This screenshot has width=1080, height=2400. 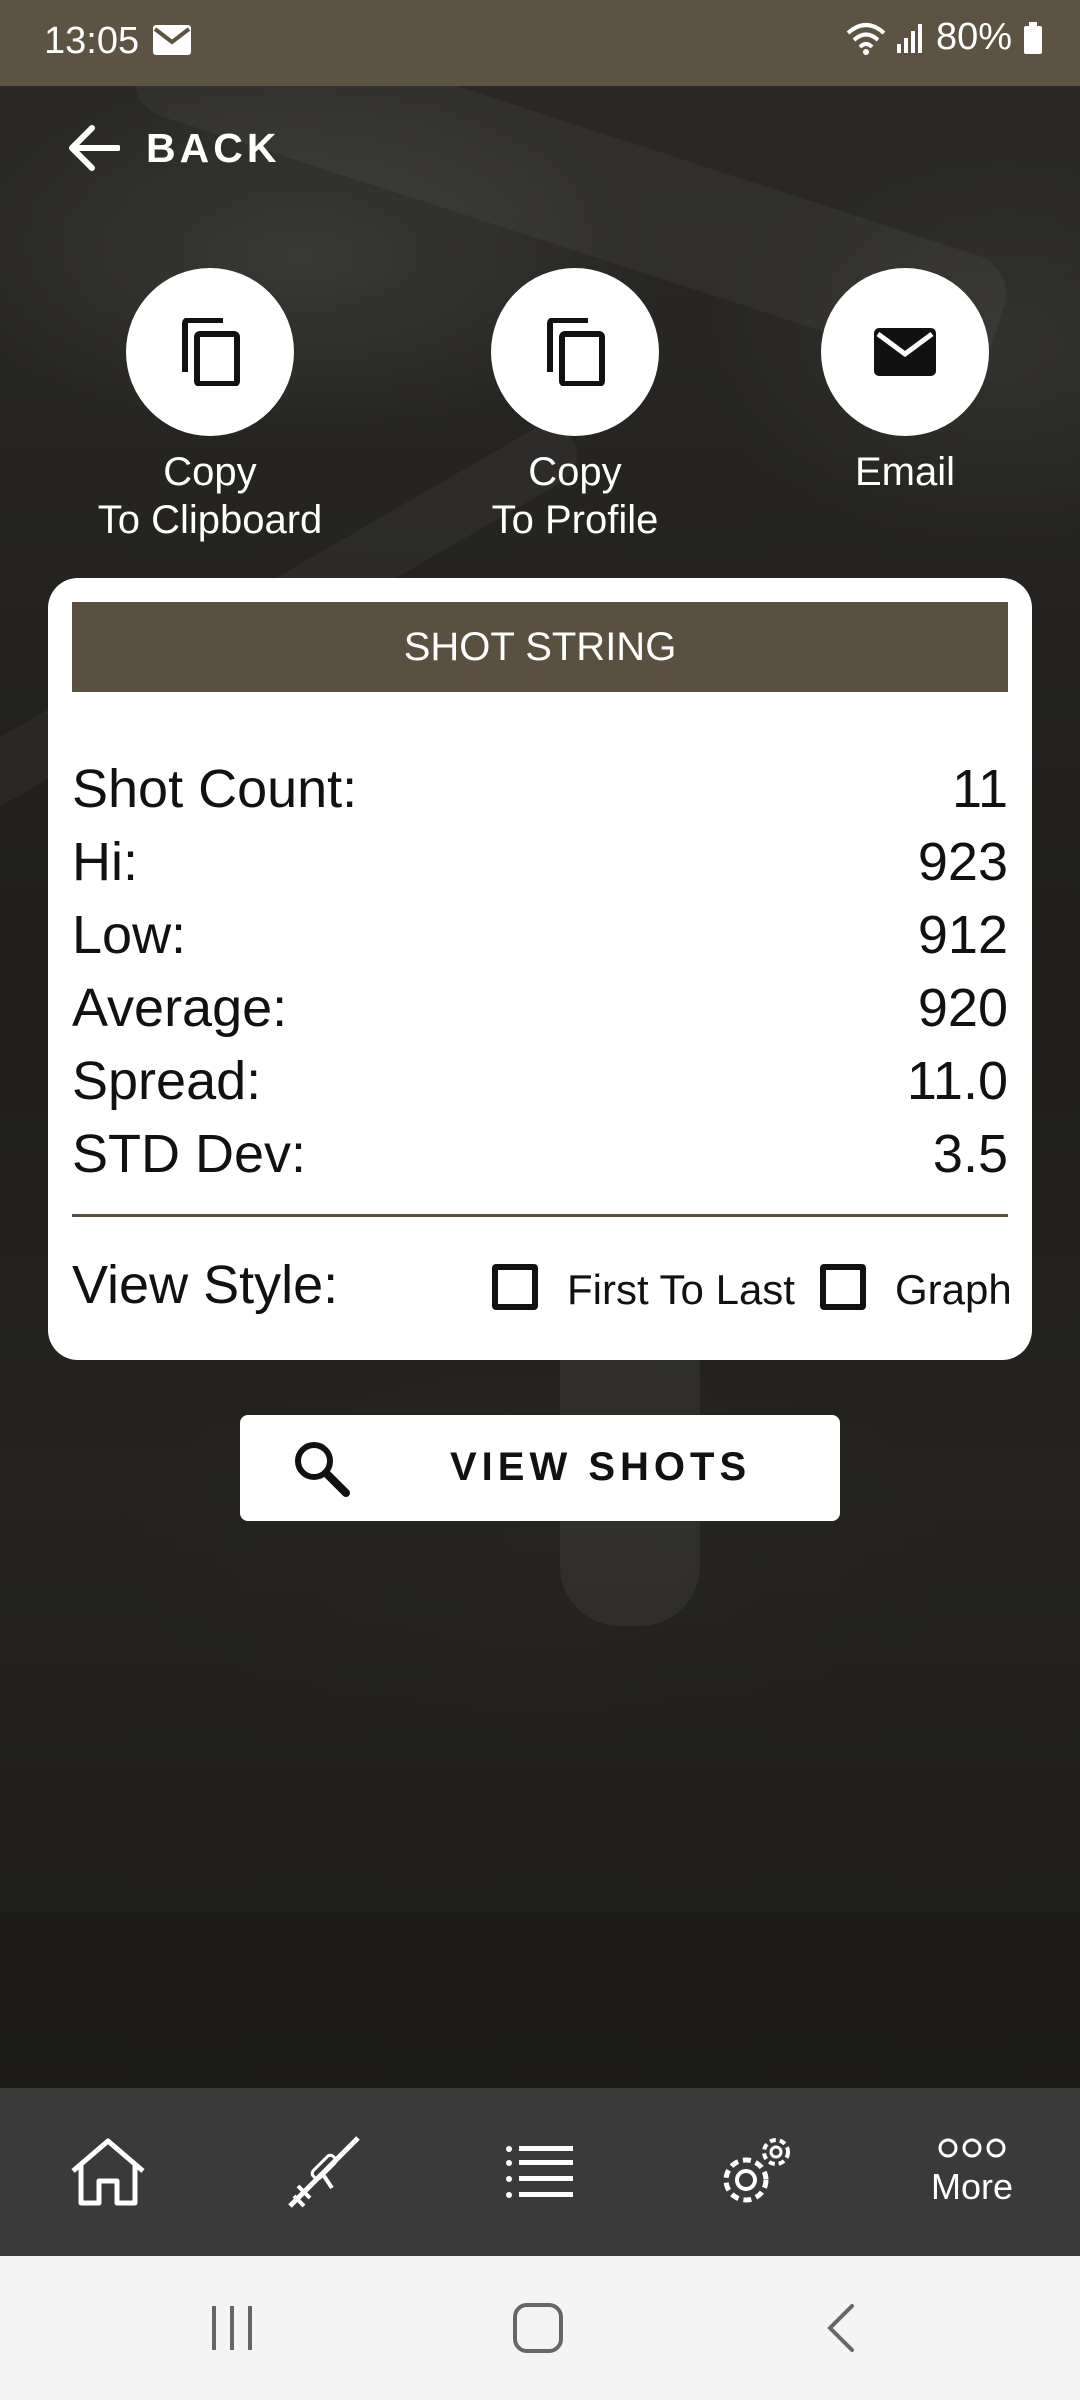 What do you see at coordinates (962, 1008) in the screenshot?
I see `stat-value: 920` at bounding box center [962, 1008].